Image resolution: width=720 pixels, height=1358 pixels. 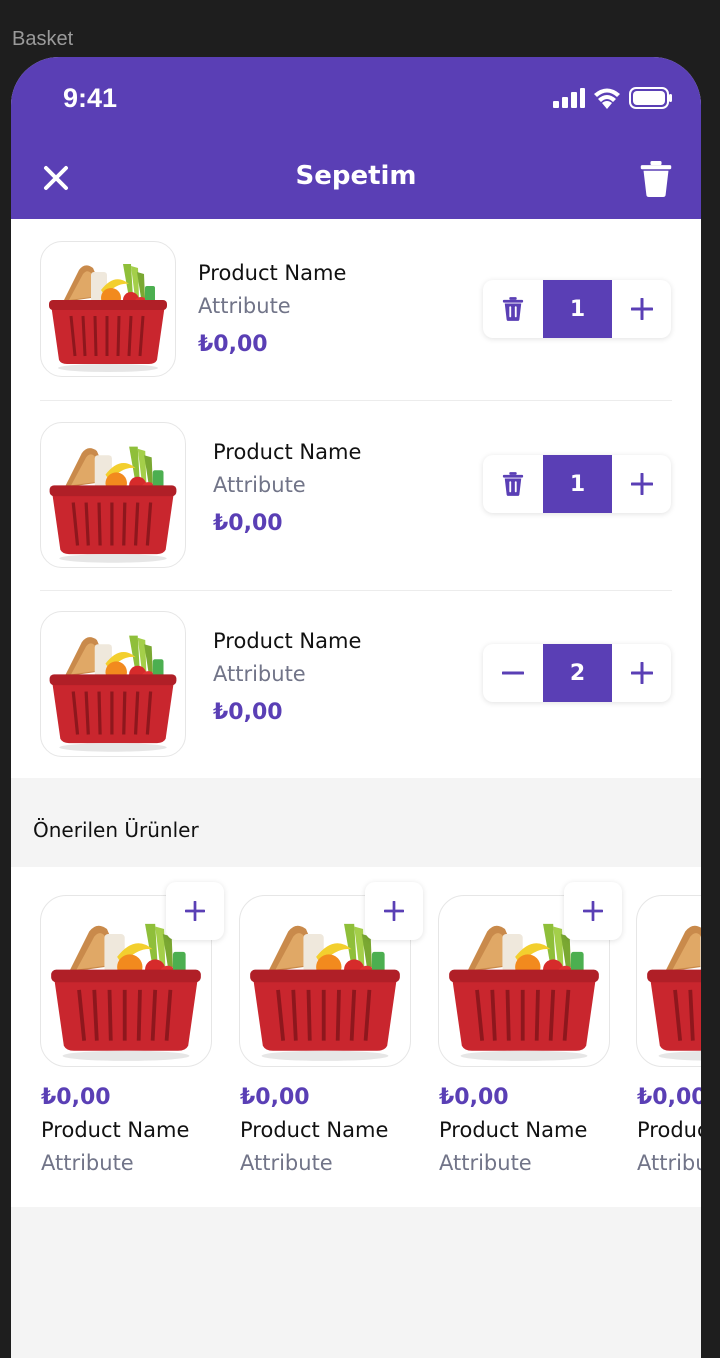 I want to click on status-icons, so click(x=613, y=98).